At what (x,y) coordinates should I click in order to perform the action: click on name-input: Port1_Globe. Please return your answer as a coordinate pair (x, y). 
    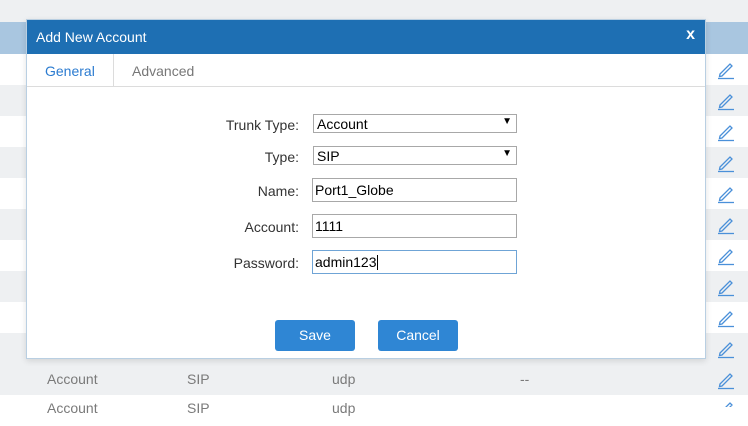
    Looking at the image, I should click on (414, 190).